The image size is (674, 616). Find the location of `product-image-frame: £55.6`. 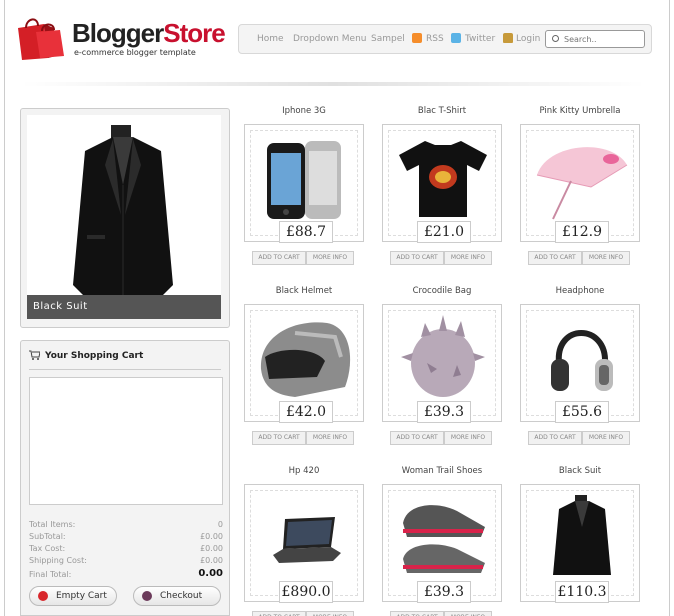

product-image-frame: £55.6 is located at coordinates (580, 363).